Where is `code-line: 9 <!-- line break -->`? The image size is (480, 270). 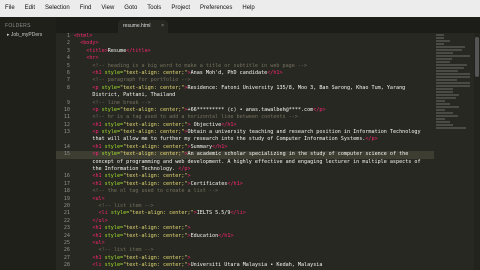 code-line: 9 <!-- line break --> is located at coordinates (245, 103).